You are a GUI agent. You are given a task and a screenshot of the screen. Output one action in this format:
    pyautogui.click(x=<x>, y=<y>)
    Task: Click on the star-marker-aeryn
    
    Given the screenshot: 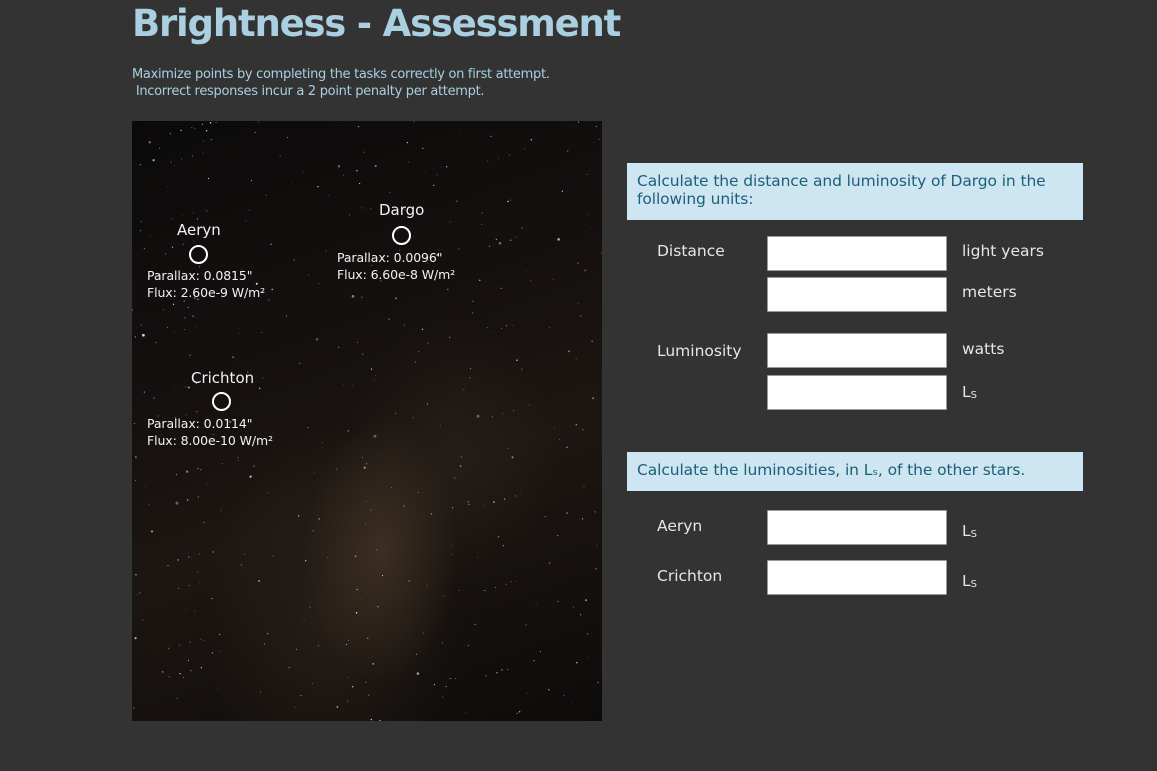 What is the action you would take?
    pyautogui.click(x=198, y=254)
    